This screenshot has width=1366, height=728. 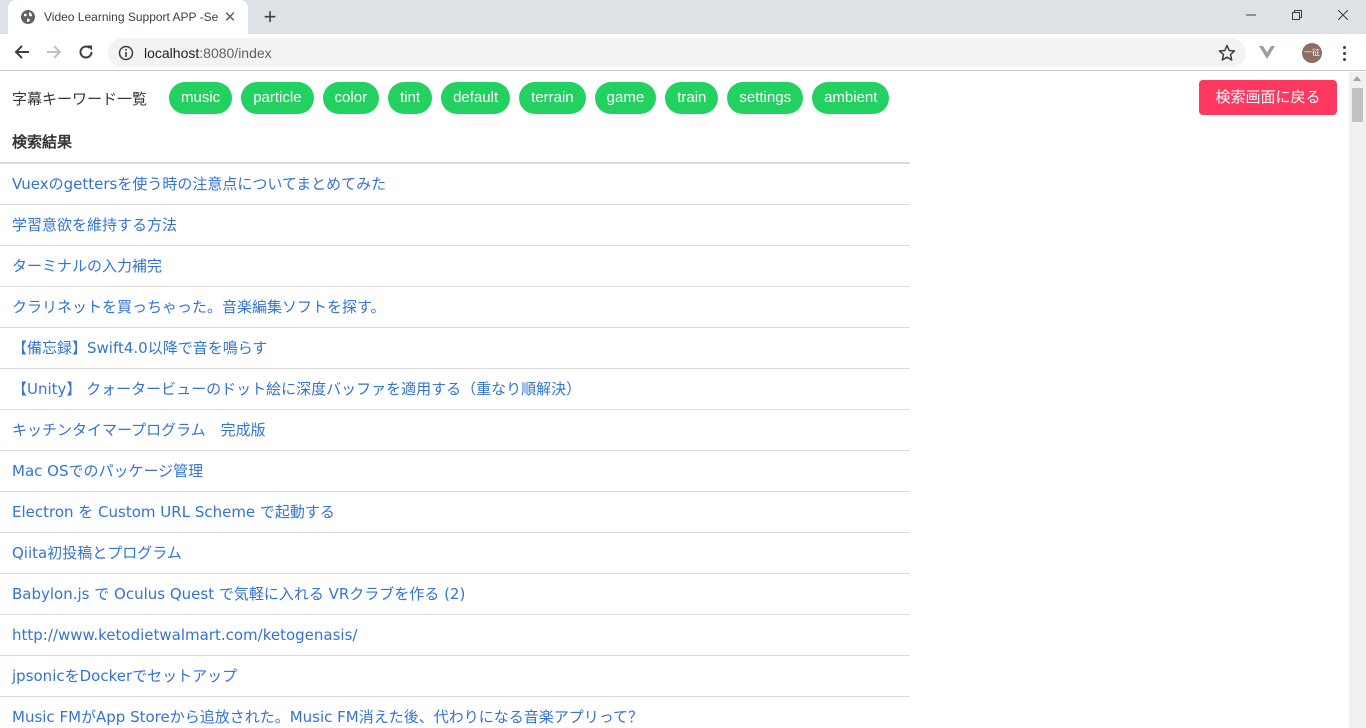 I want to click on result-link: Electron を Custom URL Scheme で起動する, so click(x=173, y=512).